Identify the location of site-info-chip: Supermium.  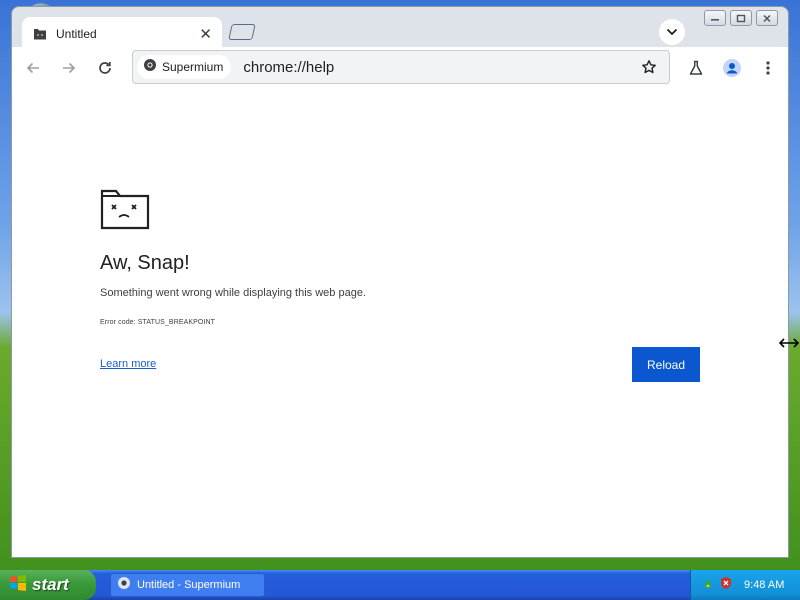
(184, 67).